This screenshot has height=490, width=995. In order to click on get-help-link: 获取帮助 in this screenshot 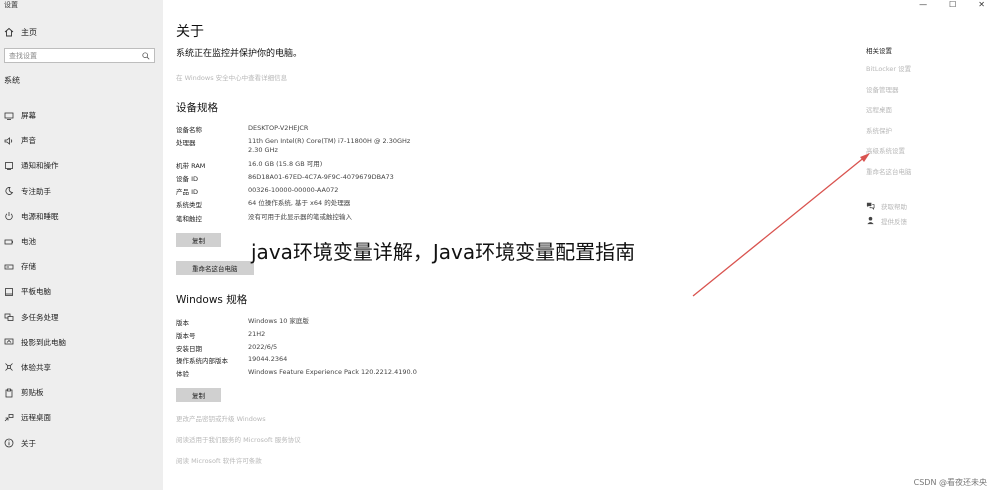, I will do `click(886, 205)`.